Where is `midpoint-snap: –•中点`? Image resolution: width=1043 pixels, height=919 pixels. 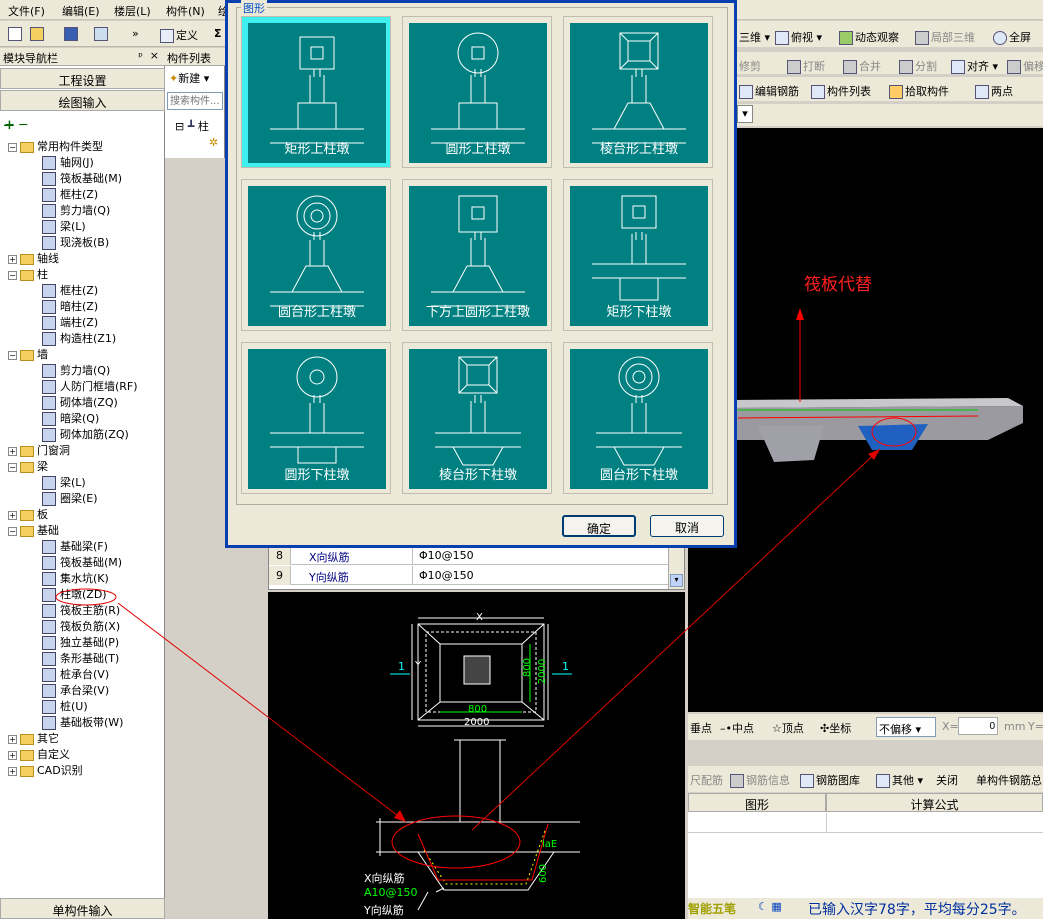 midpoint-snap: –•中点 is located at coordinates (737, 727).